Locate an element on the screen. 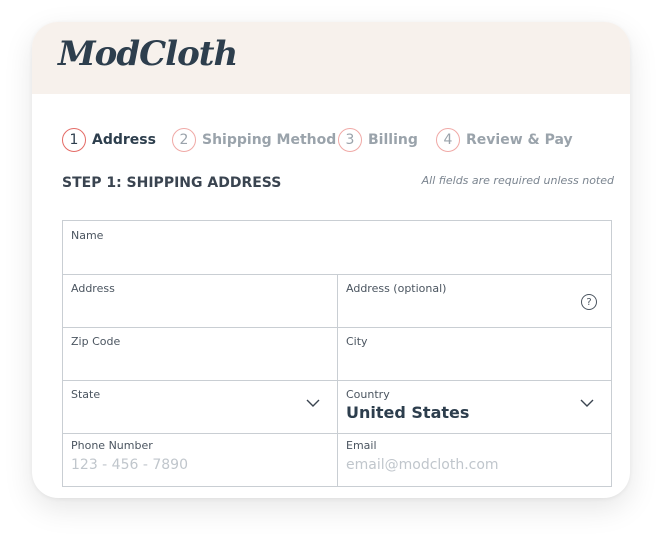 This screenshot has width=663, height=540. state-select: State is located at coordinates (200, 406).